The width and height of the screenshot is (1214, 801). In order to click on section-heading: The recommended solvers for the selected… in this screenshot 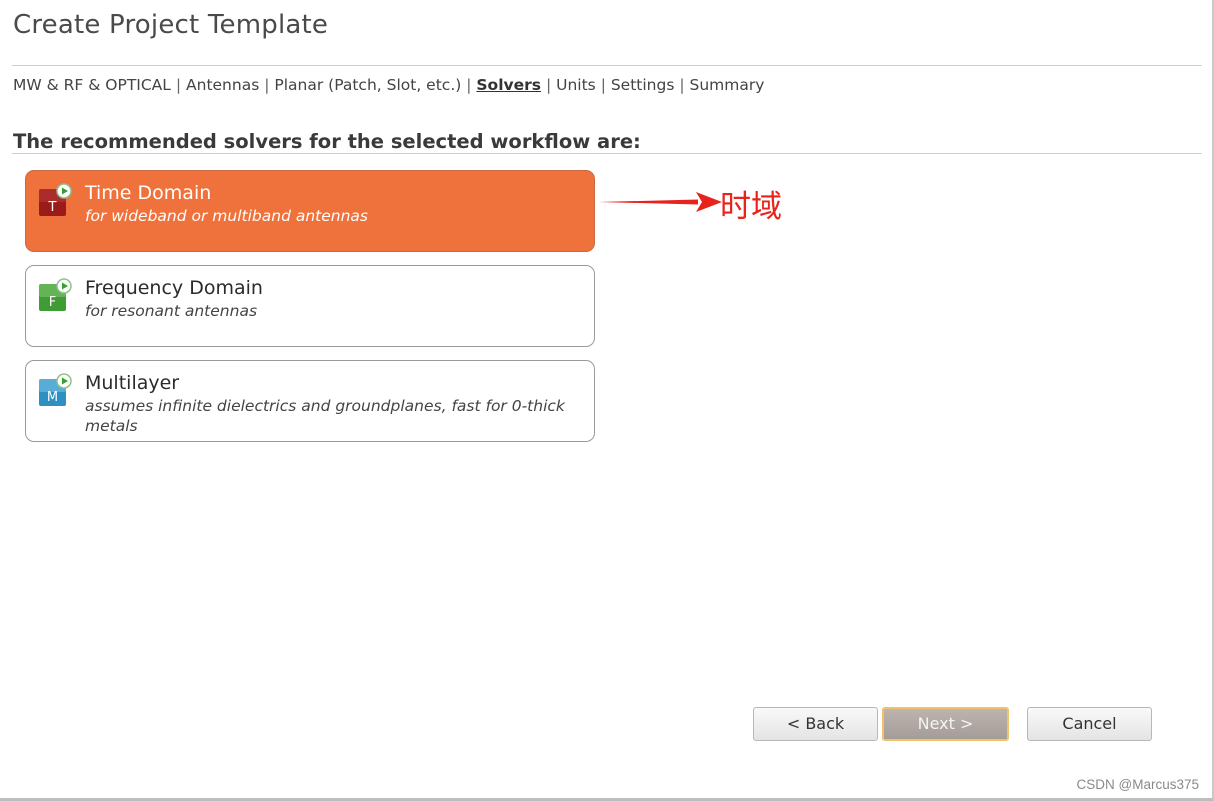, I will do `click(327, 141)`.